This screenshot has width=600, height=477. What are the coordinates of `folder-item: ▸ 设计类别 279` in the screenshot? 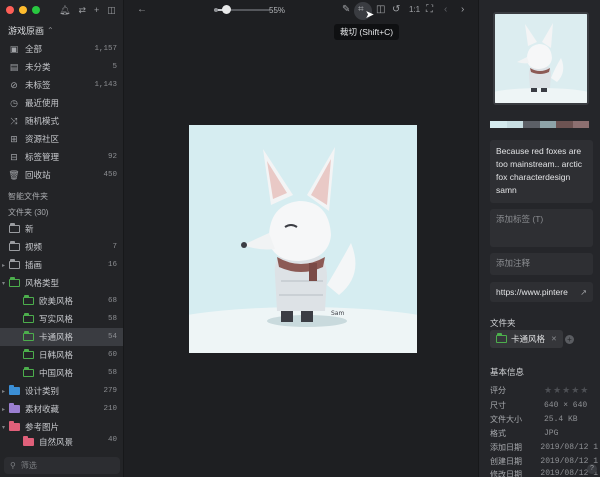 It's located at (61, 391).